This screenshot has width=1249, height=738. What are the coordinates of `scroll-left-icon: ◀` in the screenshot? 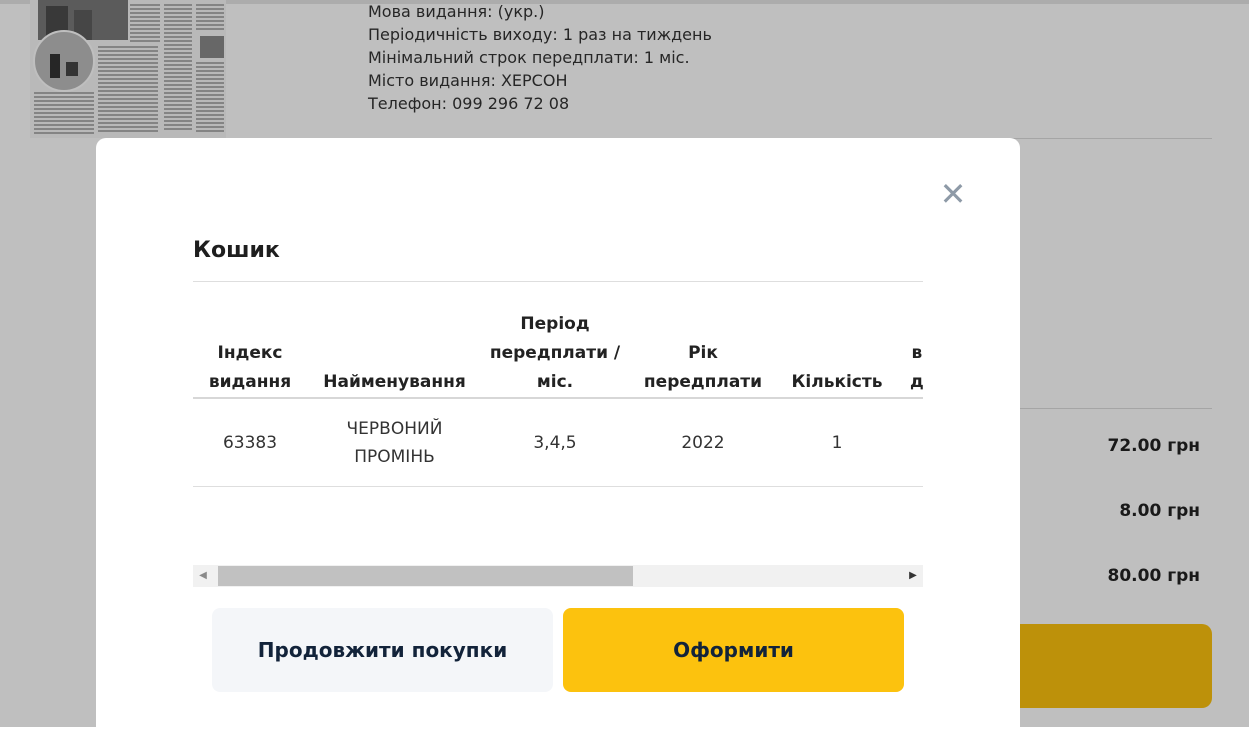 It's located at (203, 576).